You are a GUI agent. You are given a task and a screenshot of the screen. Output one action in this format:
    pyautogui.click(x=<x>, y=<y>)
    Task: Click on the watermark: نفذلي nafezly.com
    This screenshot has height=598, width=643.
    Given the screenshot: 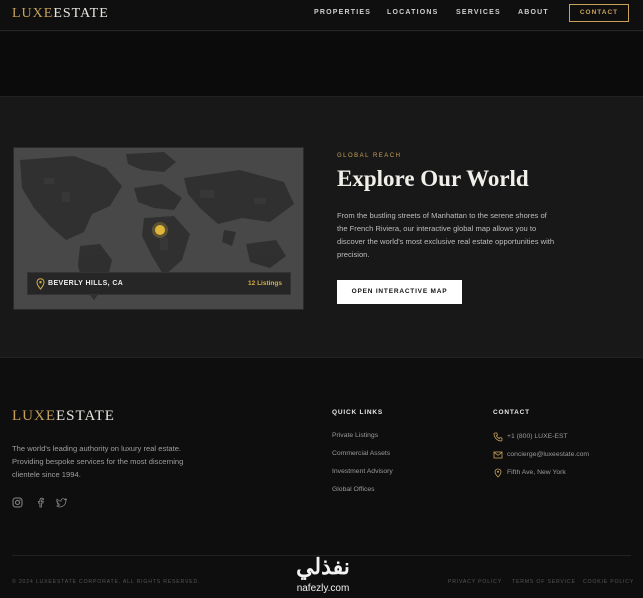 What is the action you would take?
    pyautogui.click(x=323, y=575)
    